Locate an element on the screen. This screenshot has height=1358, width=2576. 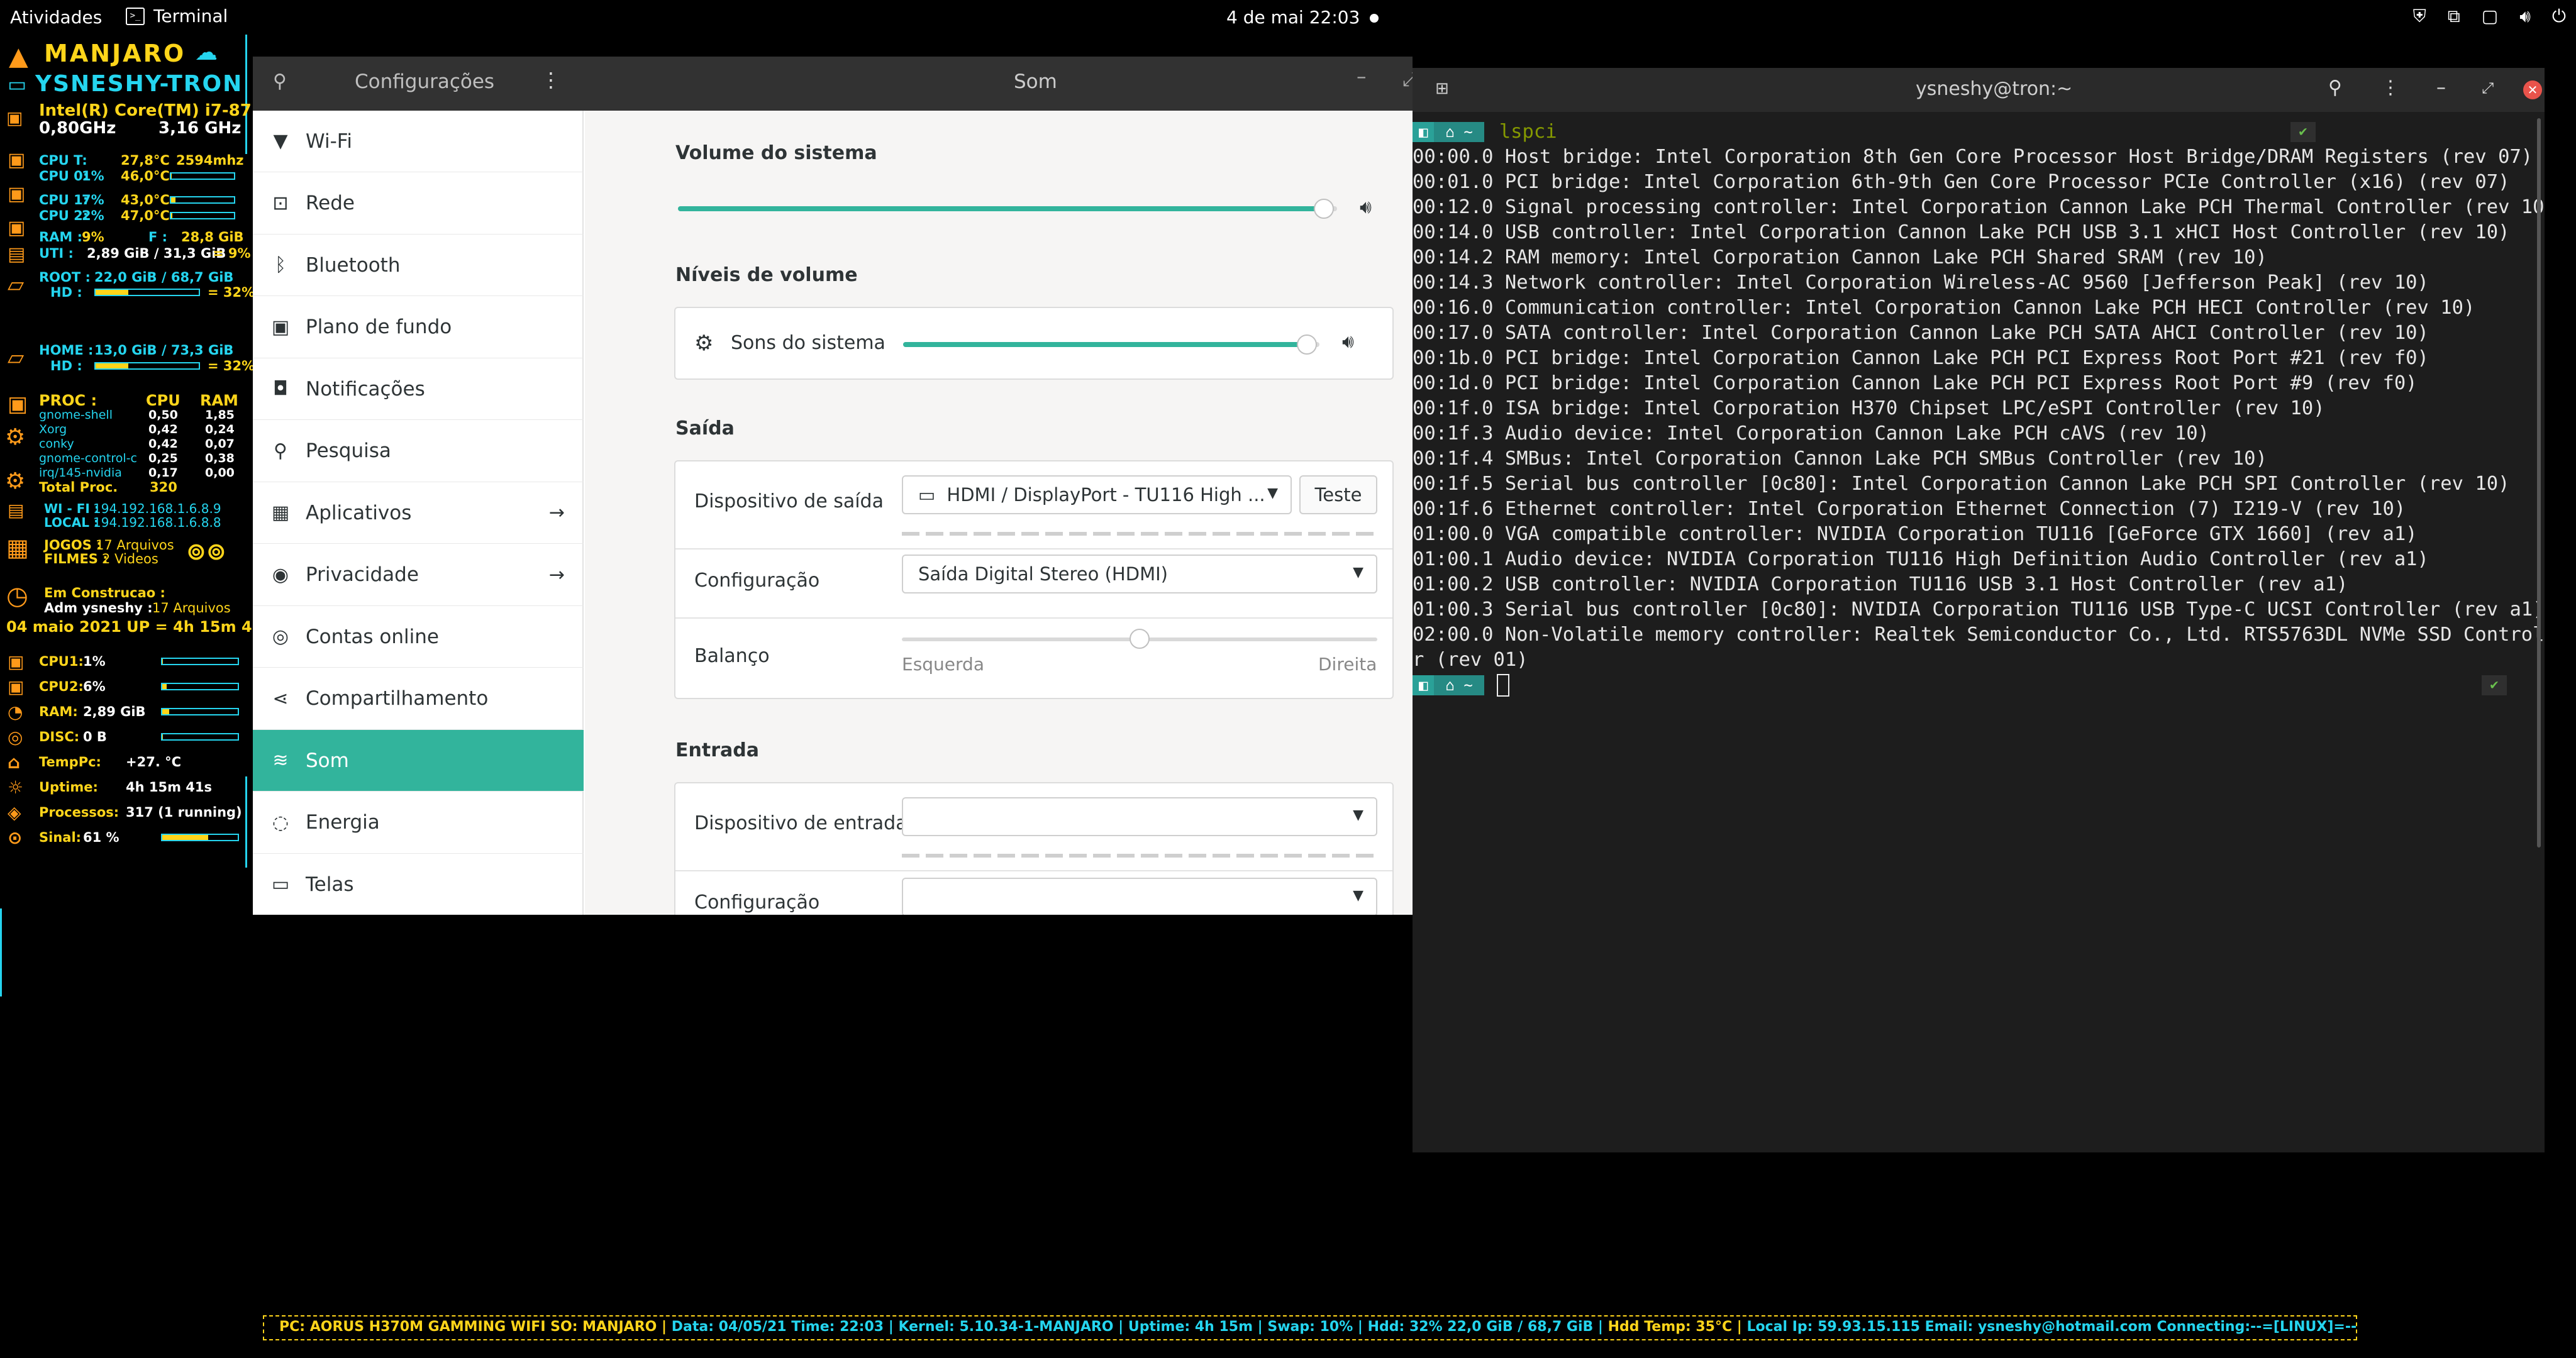
new-tab-icon: ⊞ is located at coordinates (1442, 88).